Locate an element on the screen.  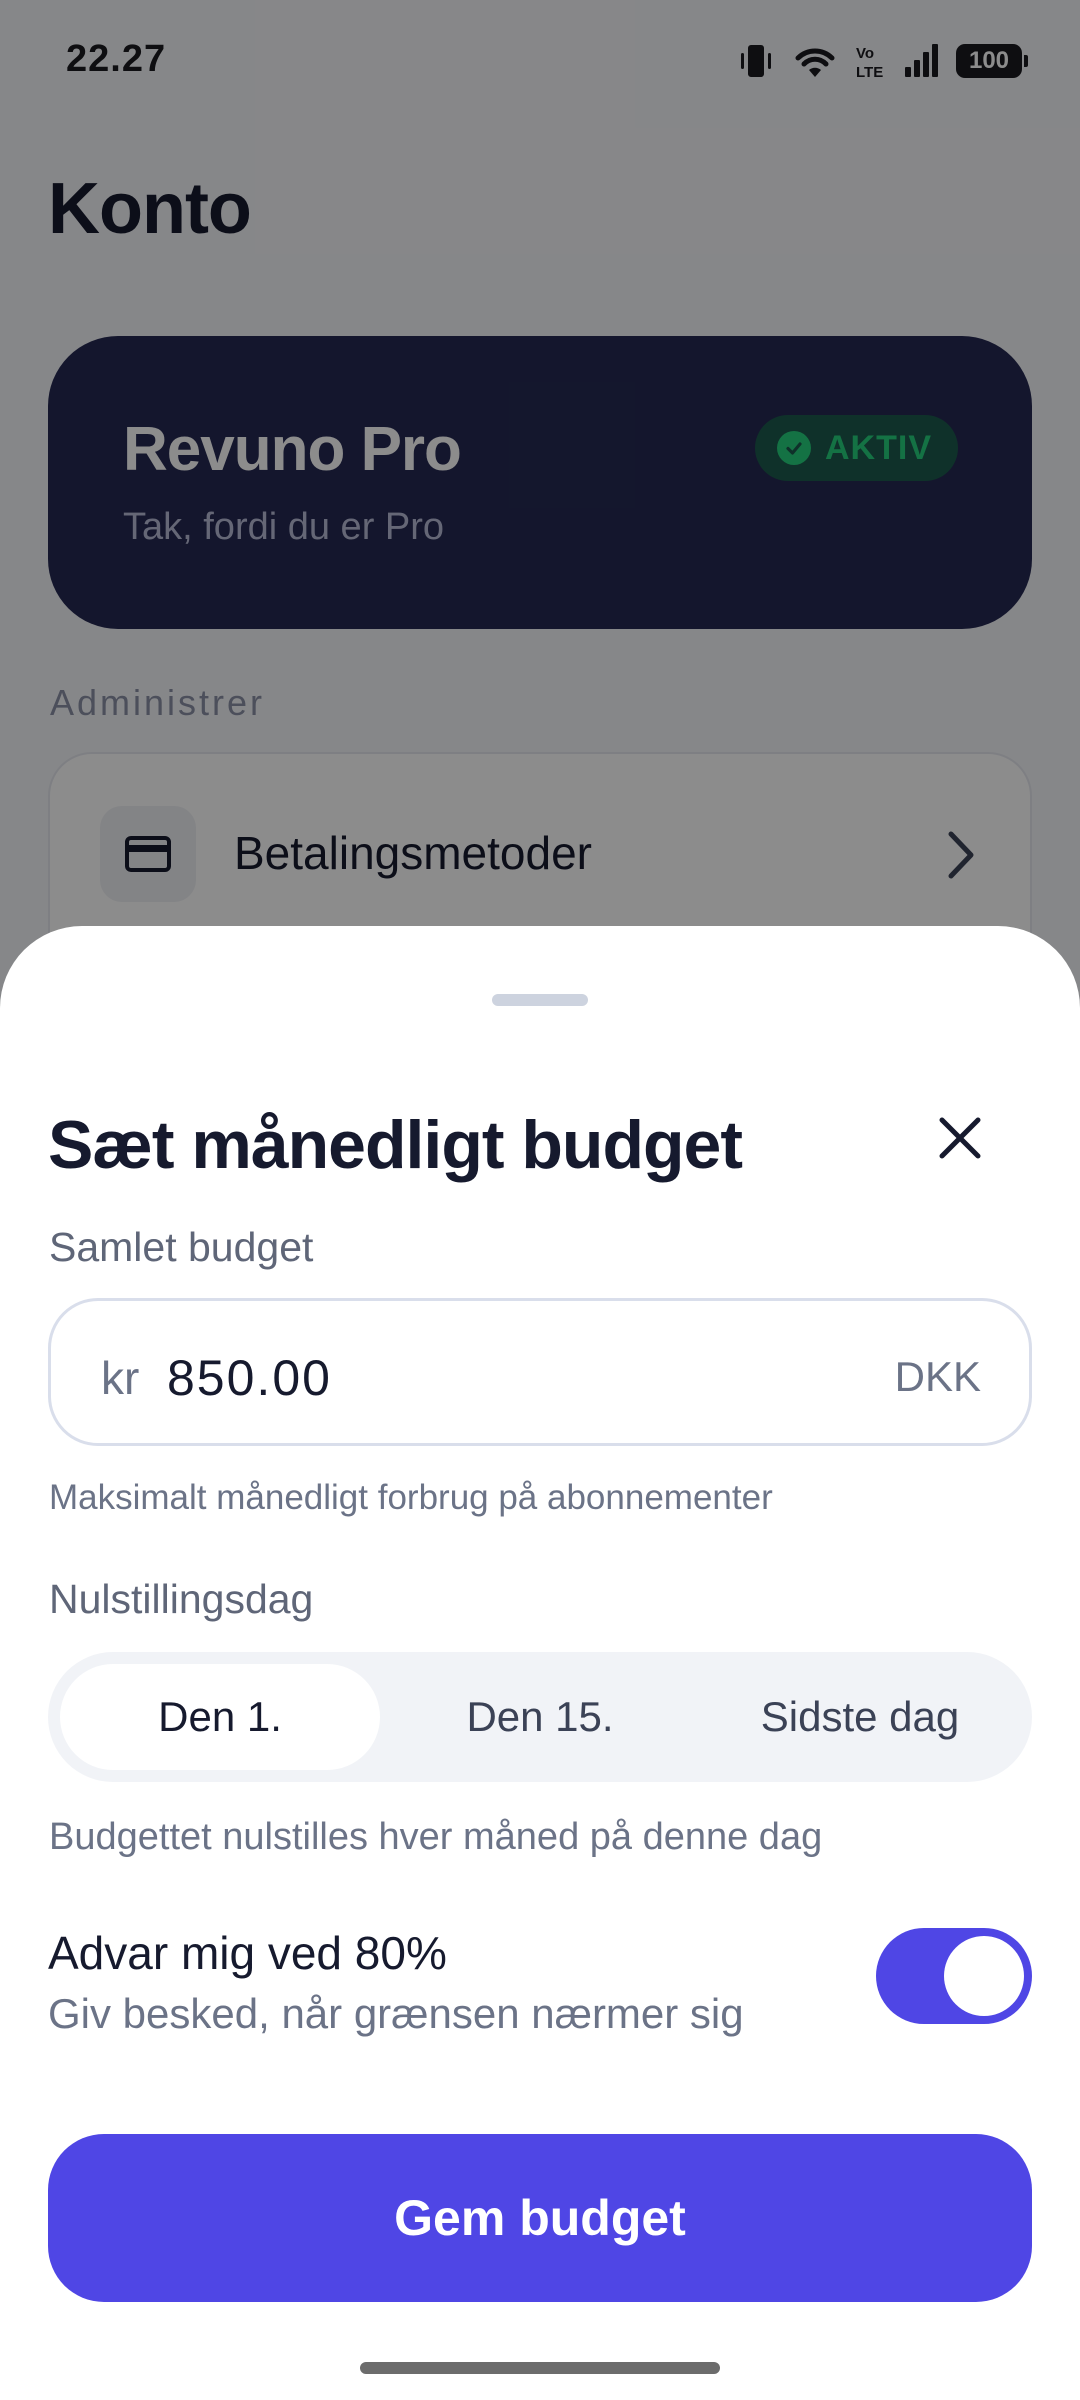
warning-toggle is located at coordinates (954, 1976).